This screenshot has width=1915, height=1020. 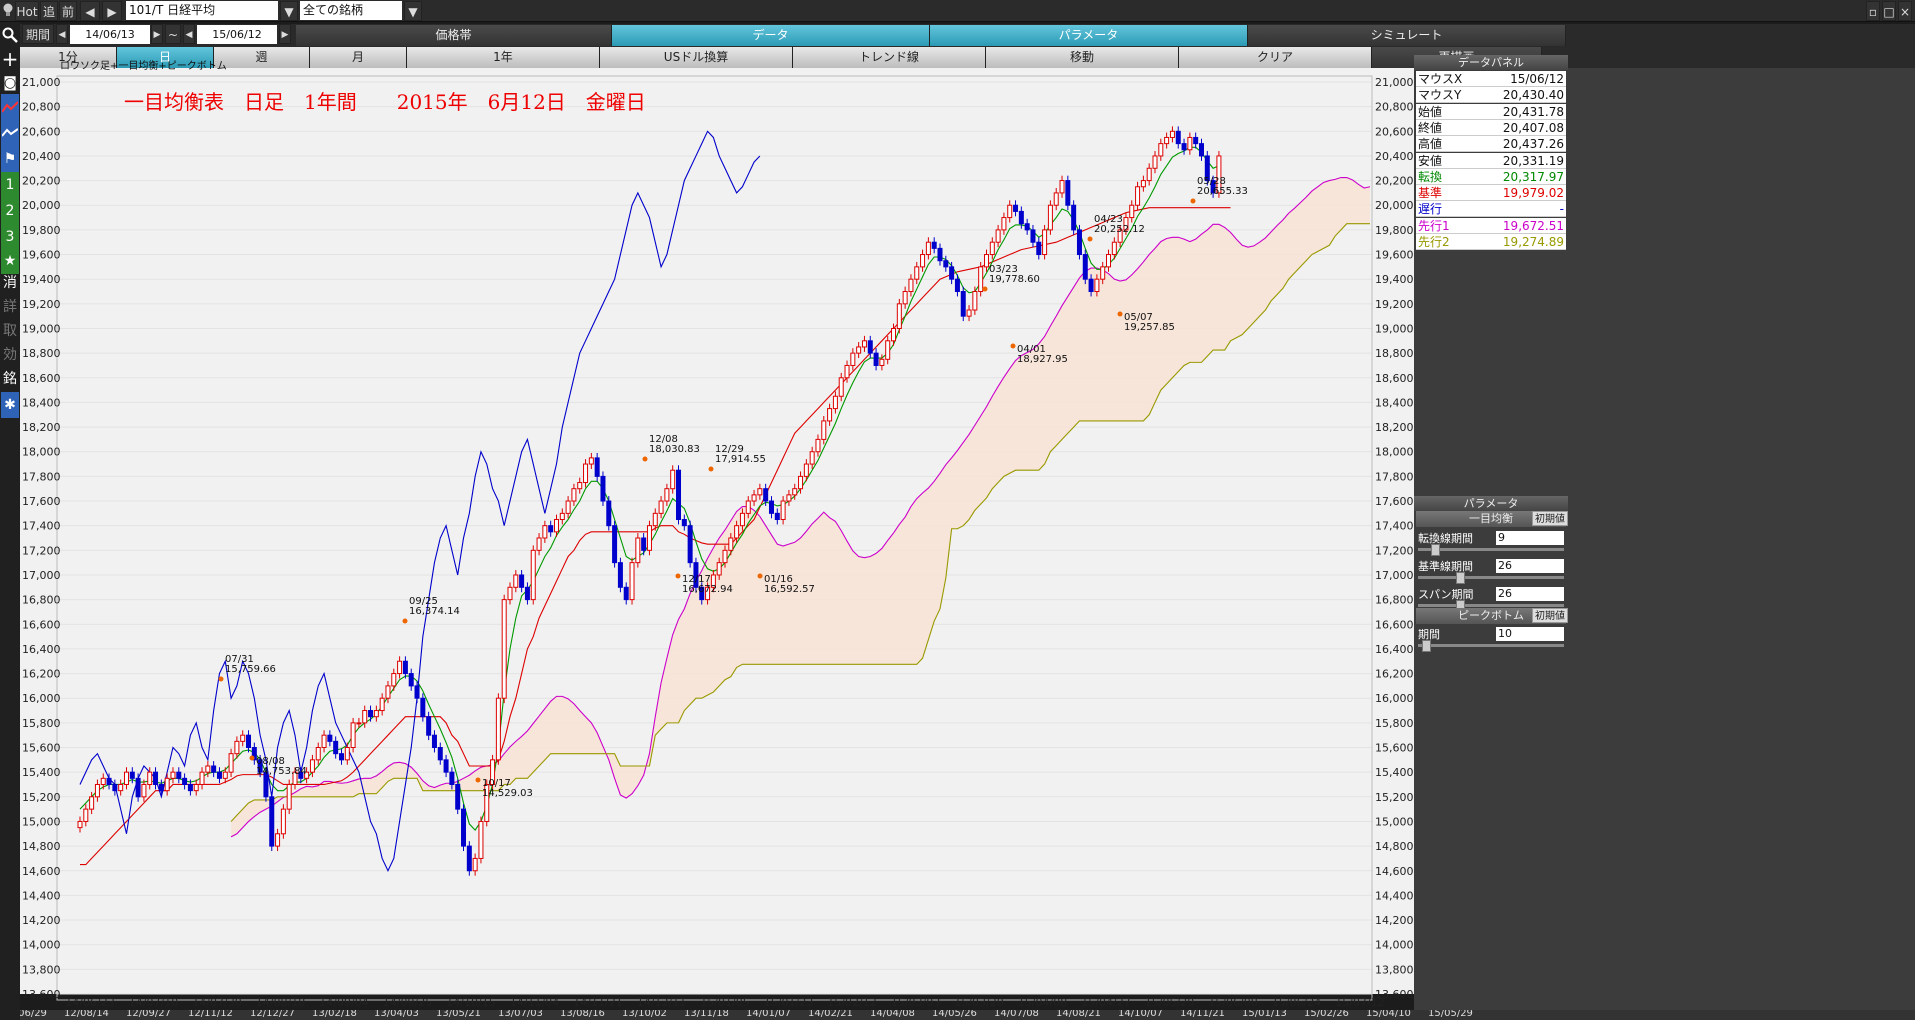 What do you see at coordinates (189, 34) in the screenshot?
I see `to-prev-icon: ◀` at bounding box center [189, 34].